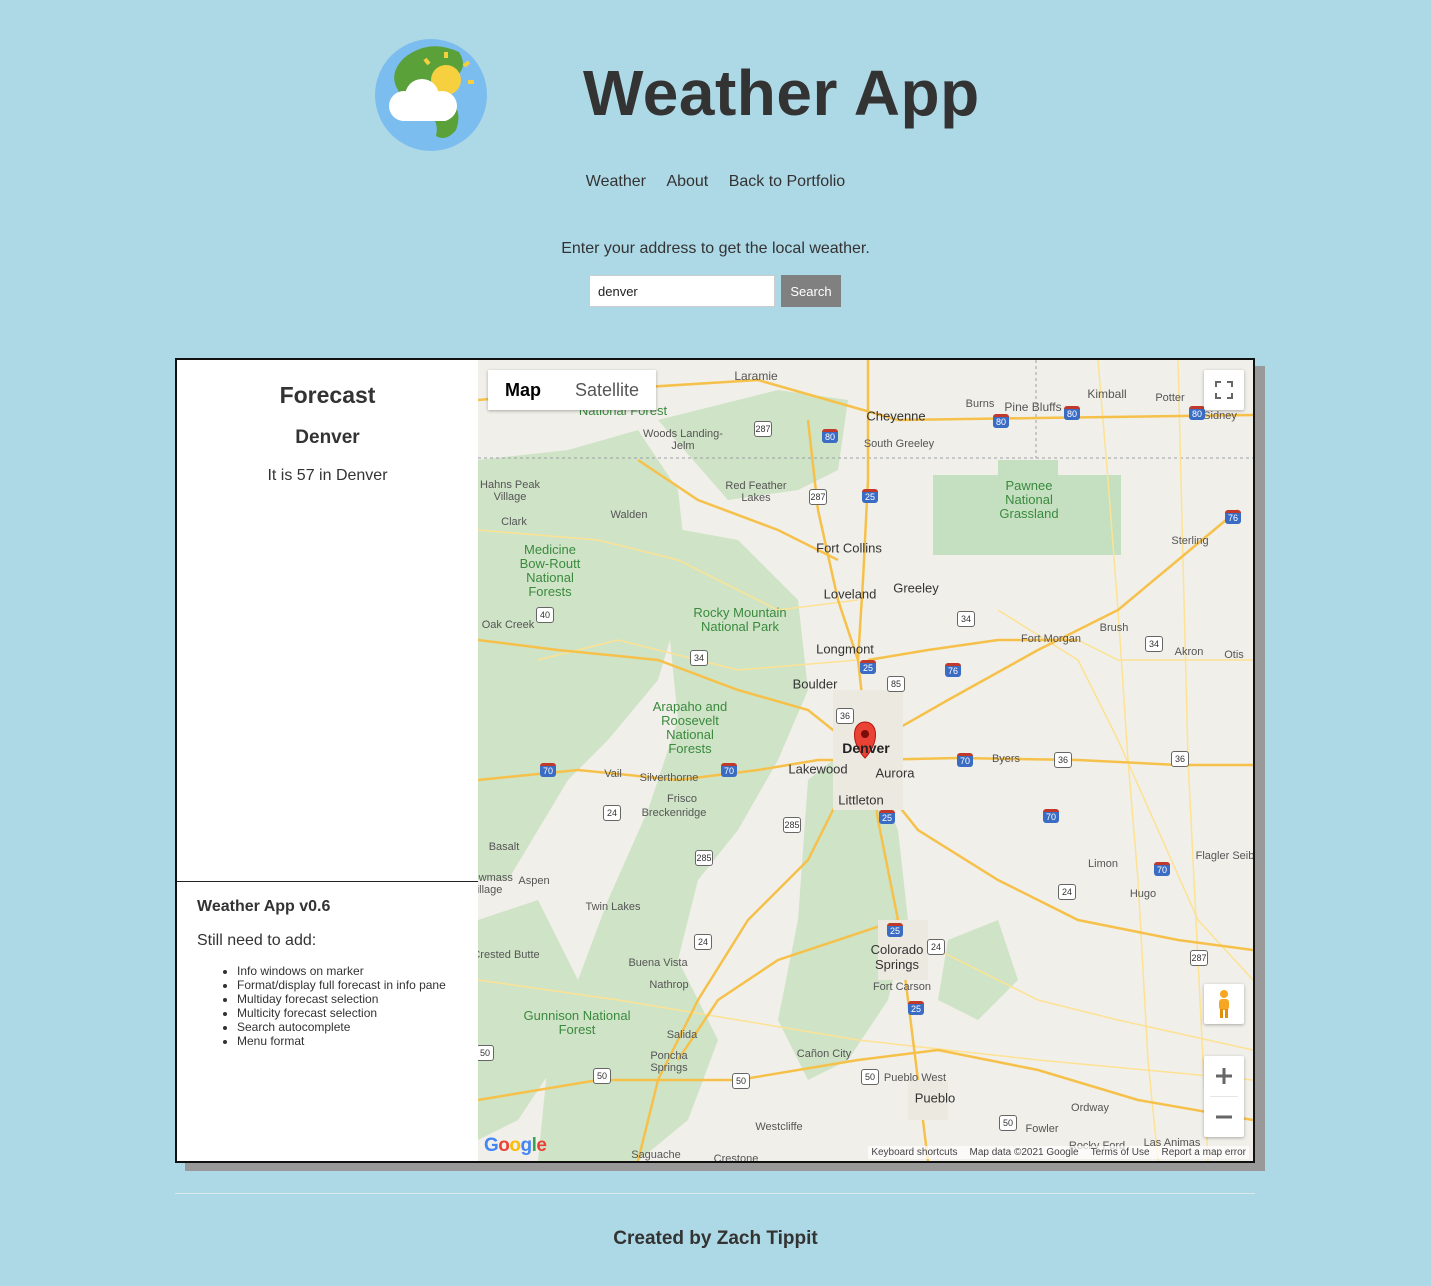  I want to click on us-route-shield: 287, so click(818, 497).